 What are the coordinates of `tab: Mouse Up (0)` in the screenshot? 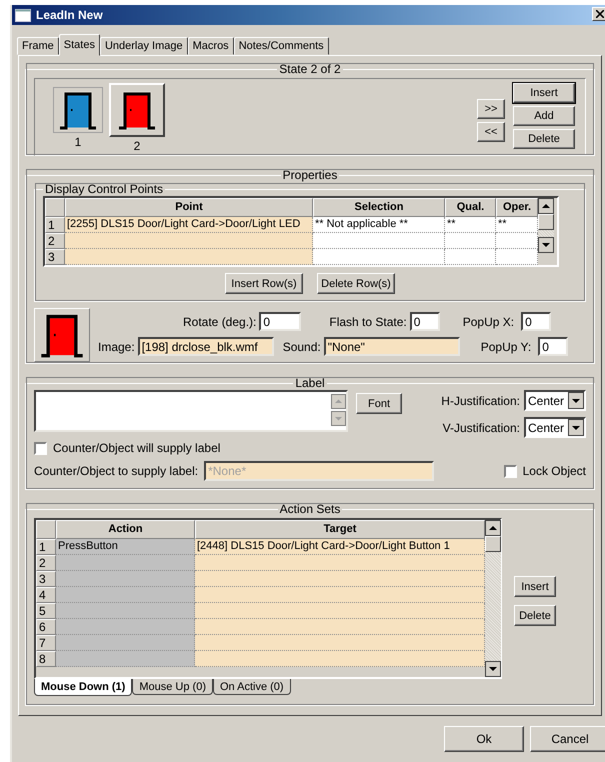 It's located at (172, 687).